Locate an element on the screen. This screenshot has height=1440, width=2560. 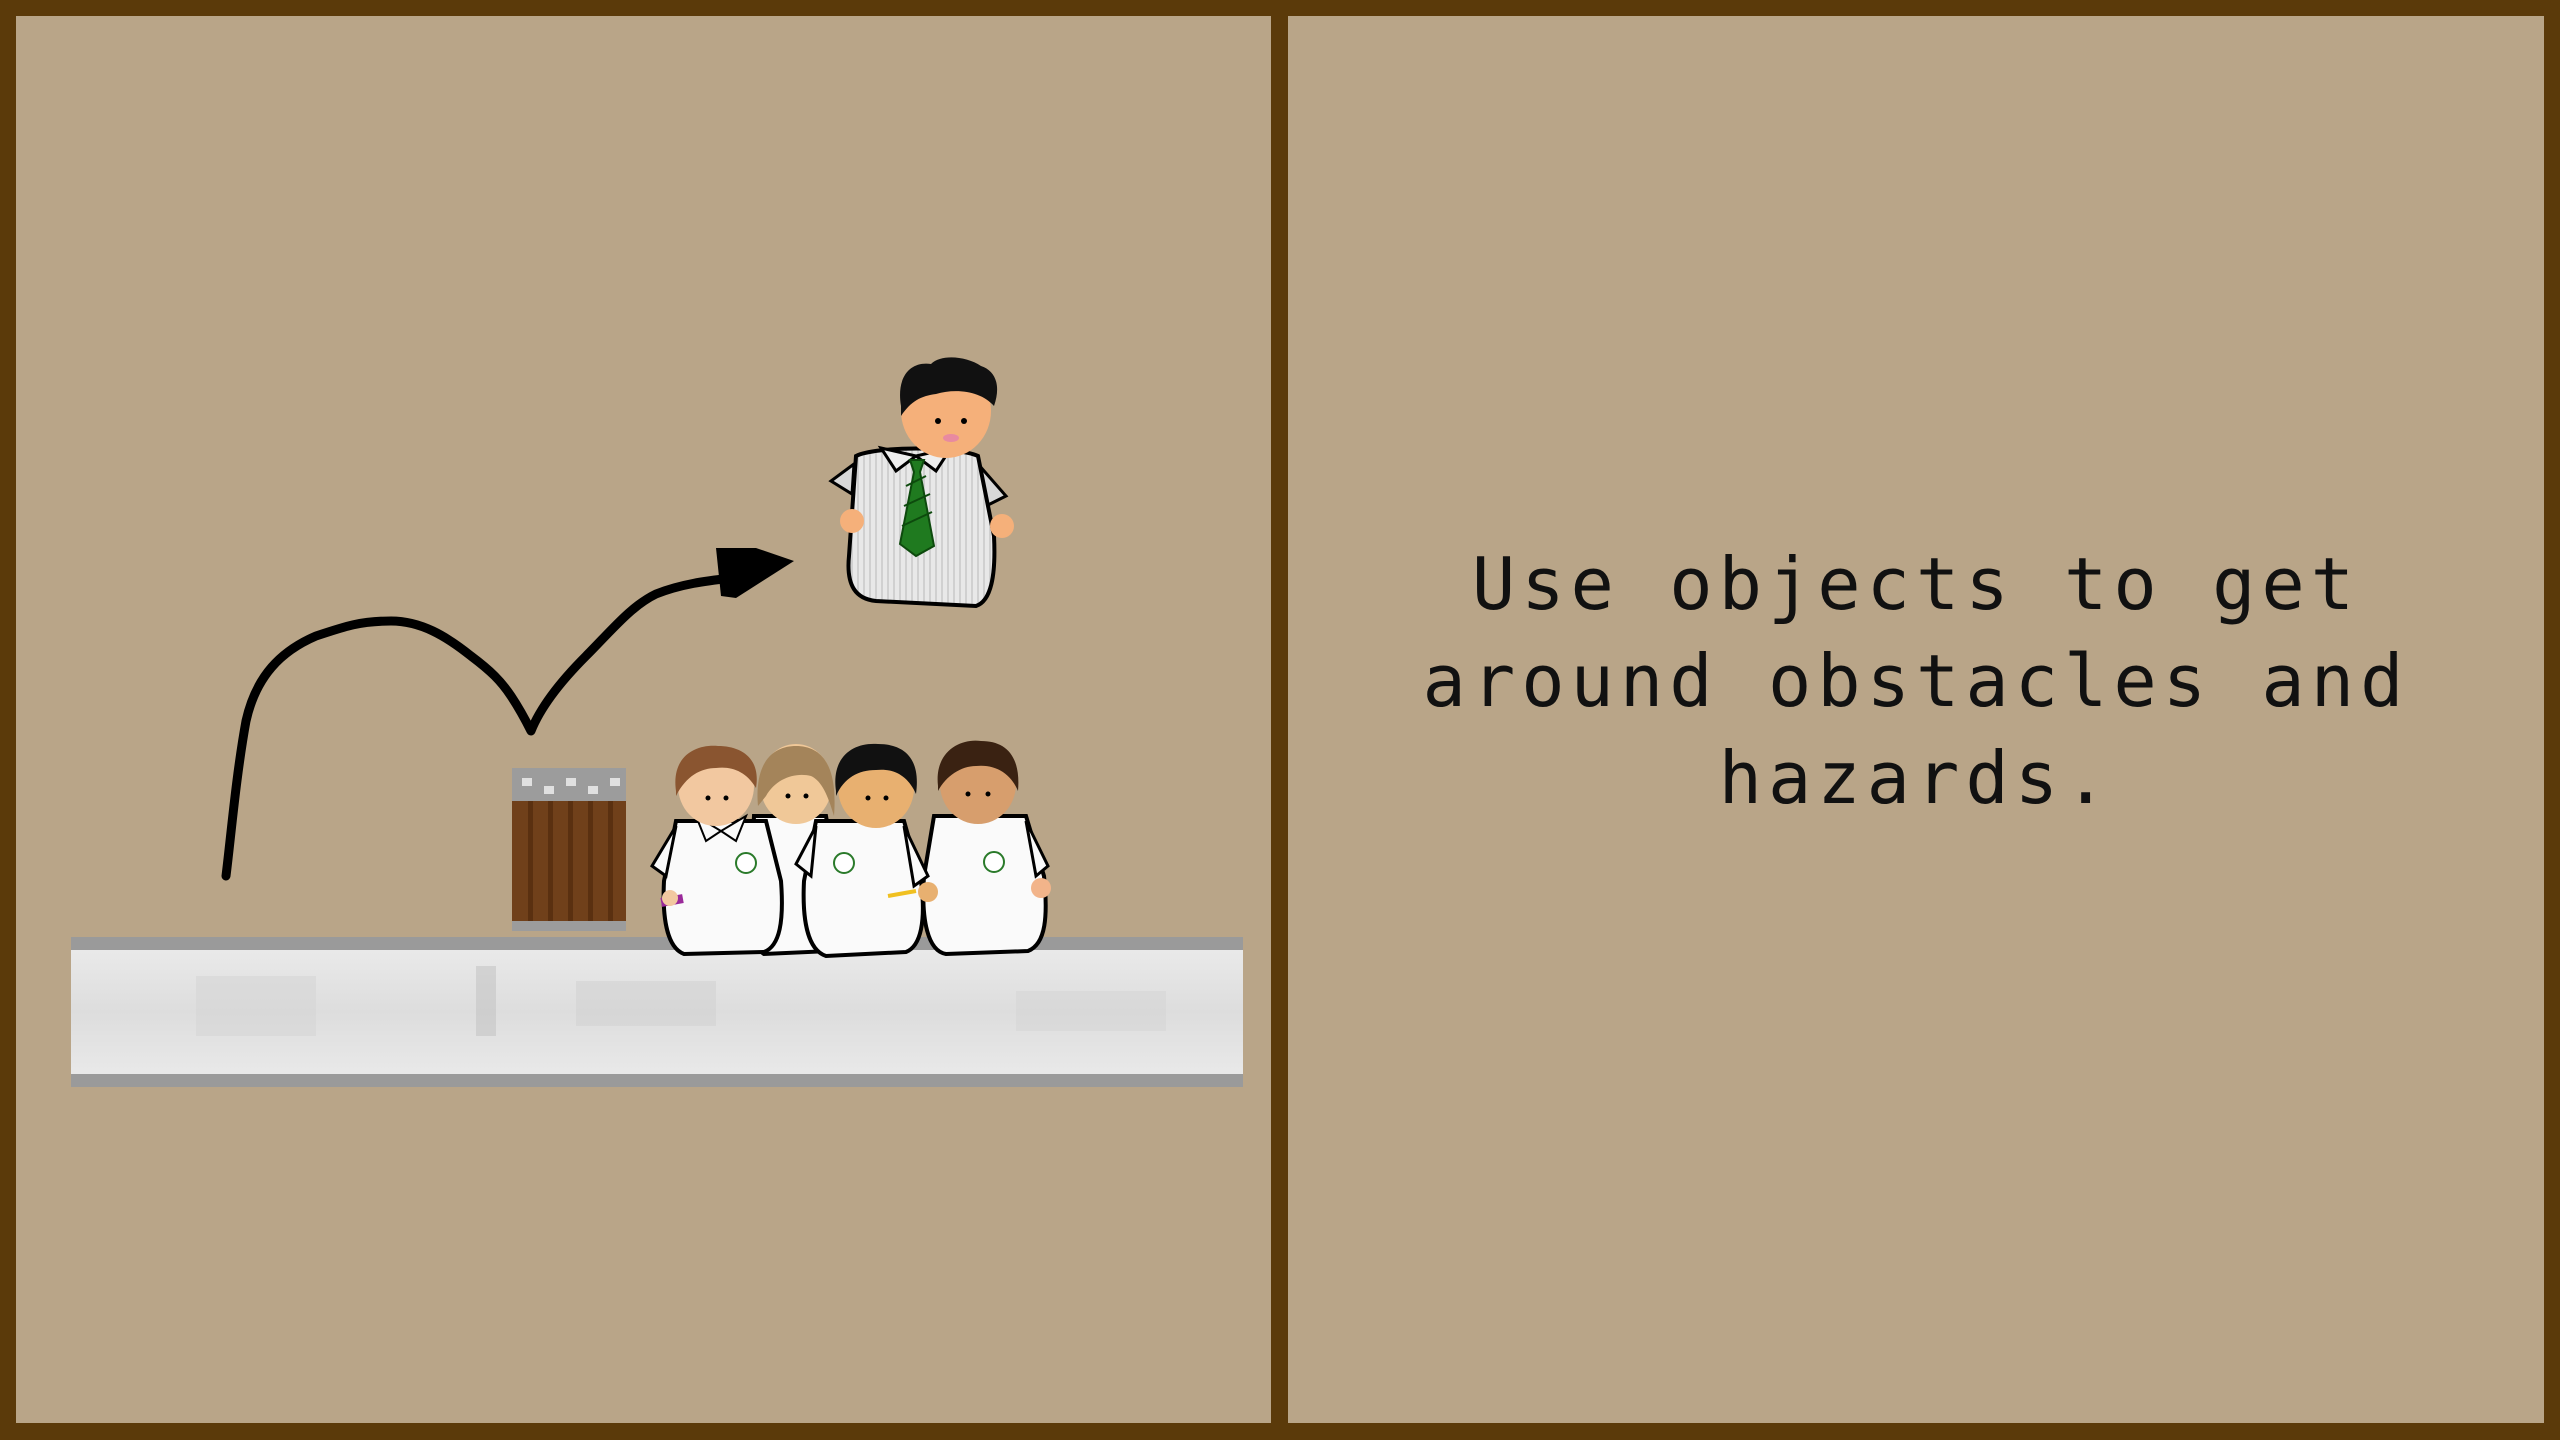
trash-can is located at coordinates (569, 849).